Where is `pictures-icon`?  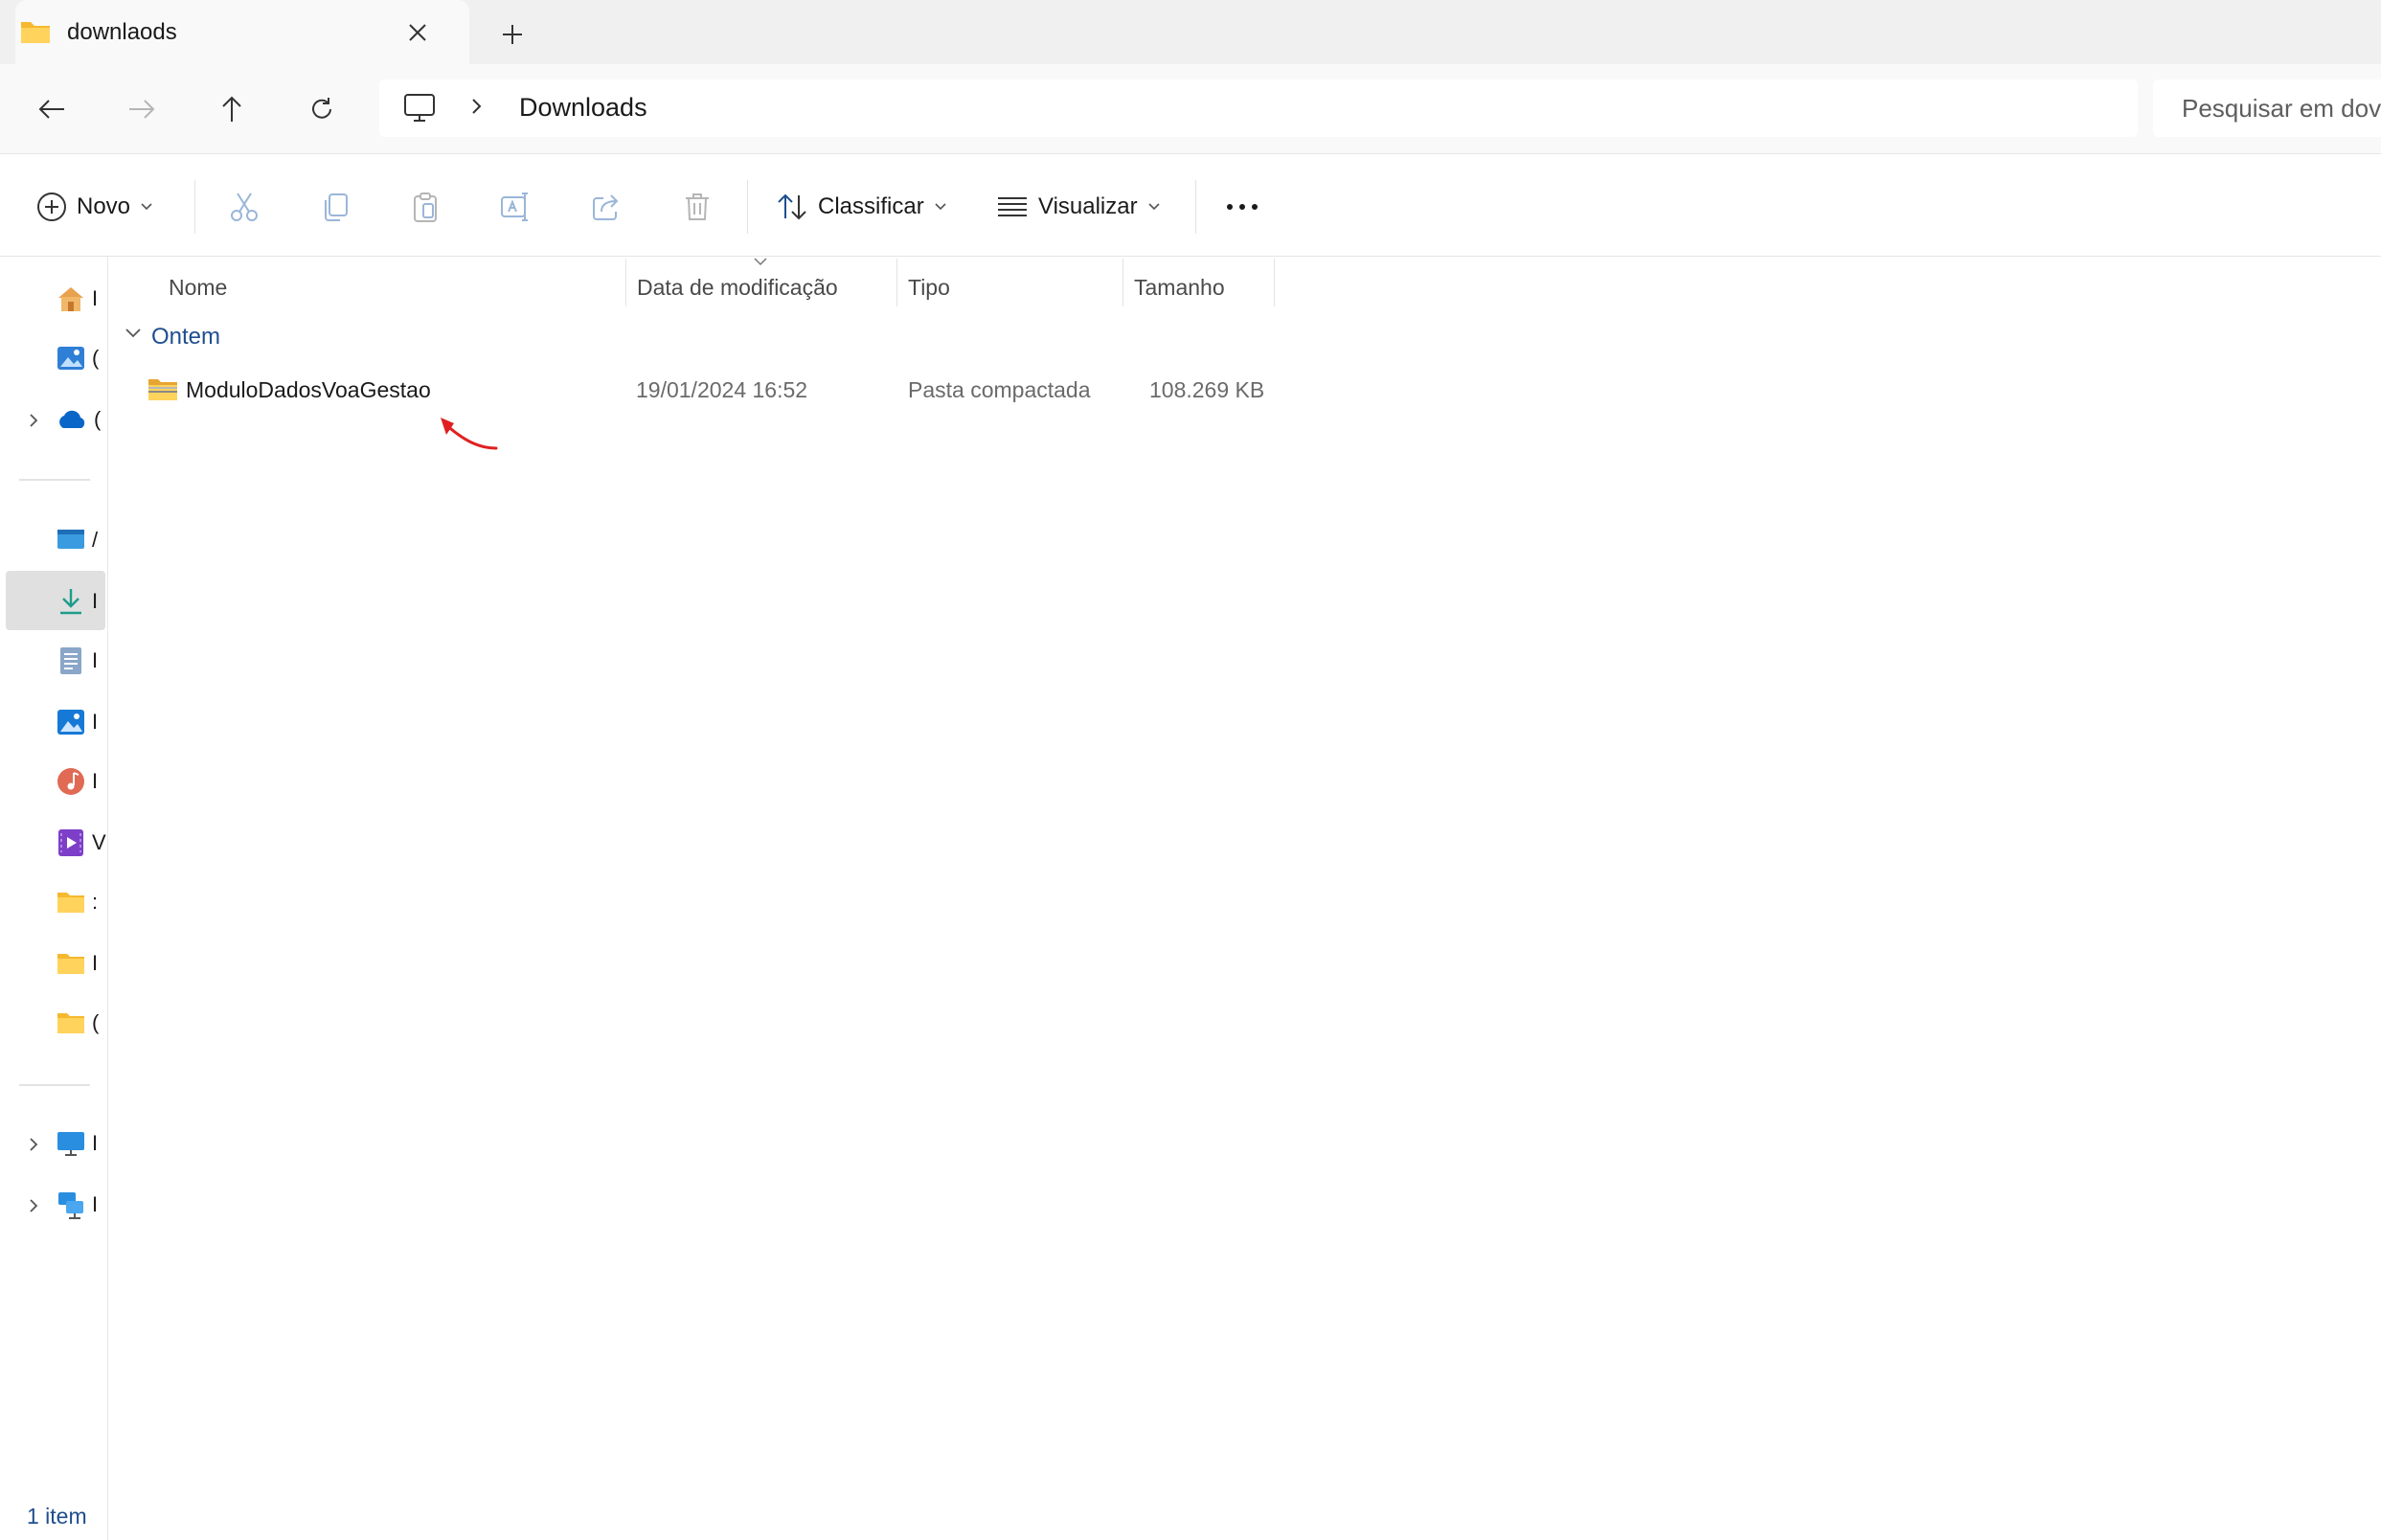 pictures-icon is located at coordinates (71, 722).